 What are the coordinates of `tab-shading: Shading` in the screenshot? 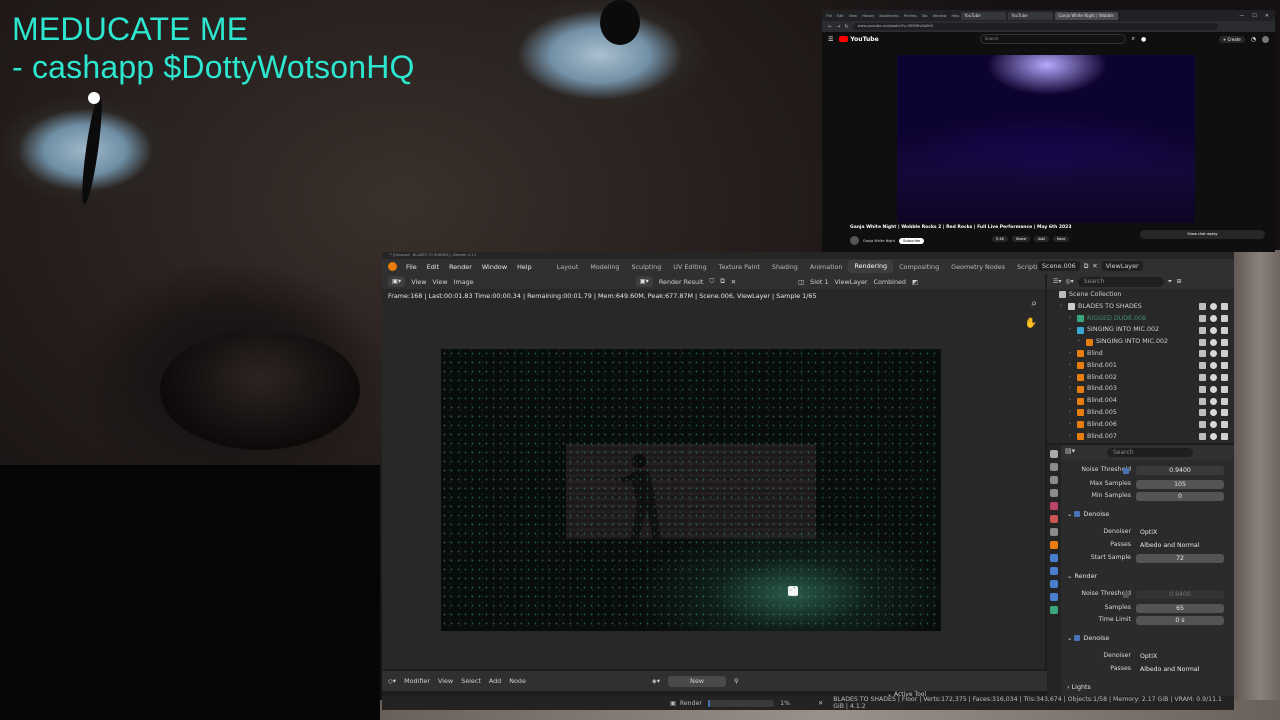 It's located at (785, 267).